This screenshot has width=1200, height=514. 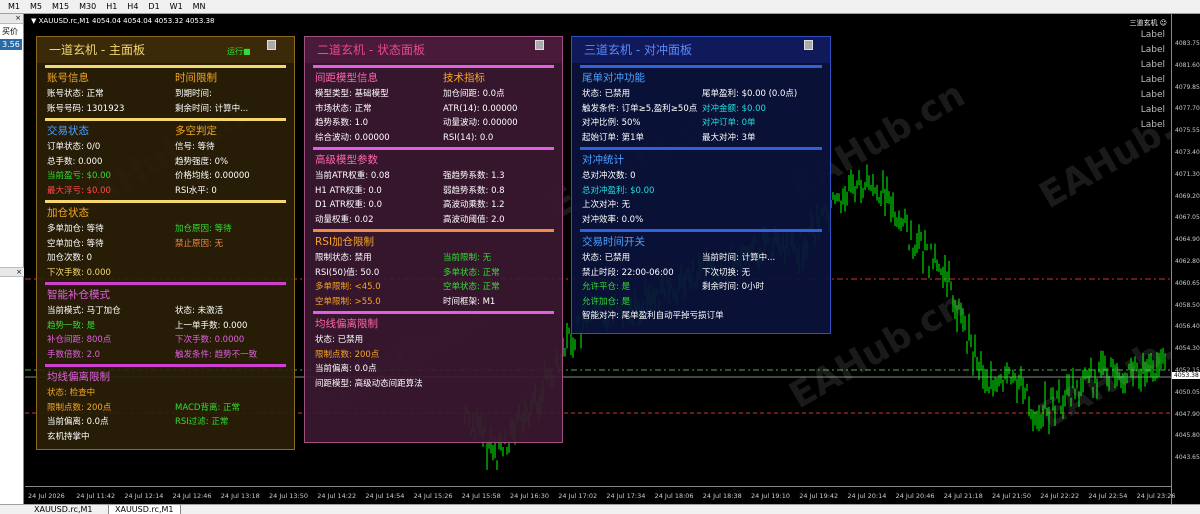 I want to click on section-heading: 对冲统计, so click(x=603, y=160).